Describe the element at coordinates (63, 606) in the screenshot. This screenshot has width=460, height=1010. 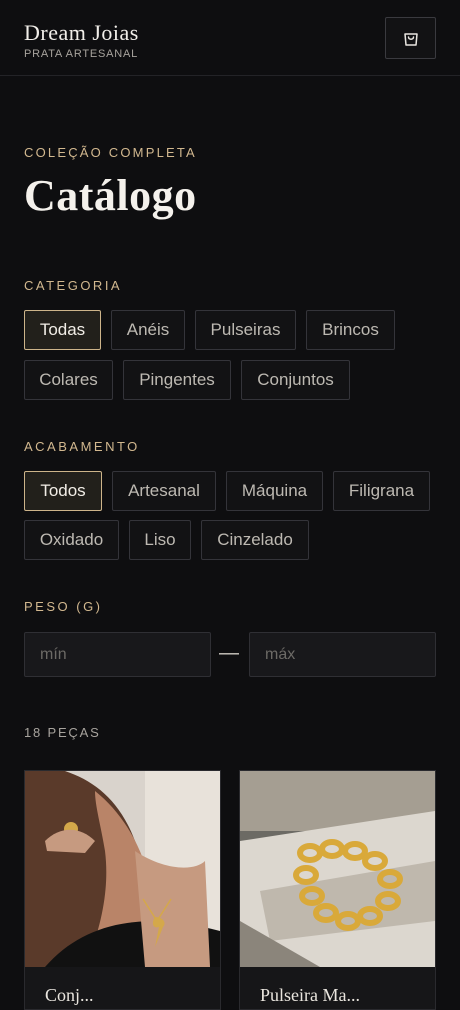
I see `weight-filter-label: PESO (G)` at that location.